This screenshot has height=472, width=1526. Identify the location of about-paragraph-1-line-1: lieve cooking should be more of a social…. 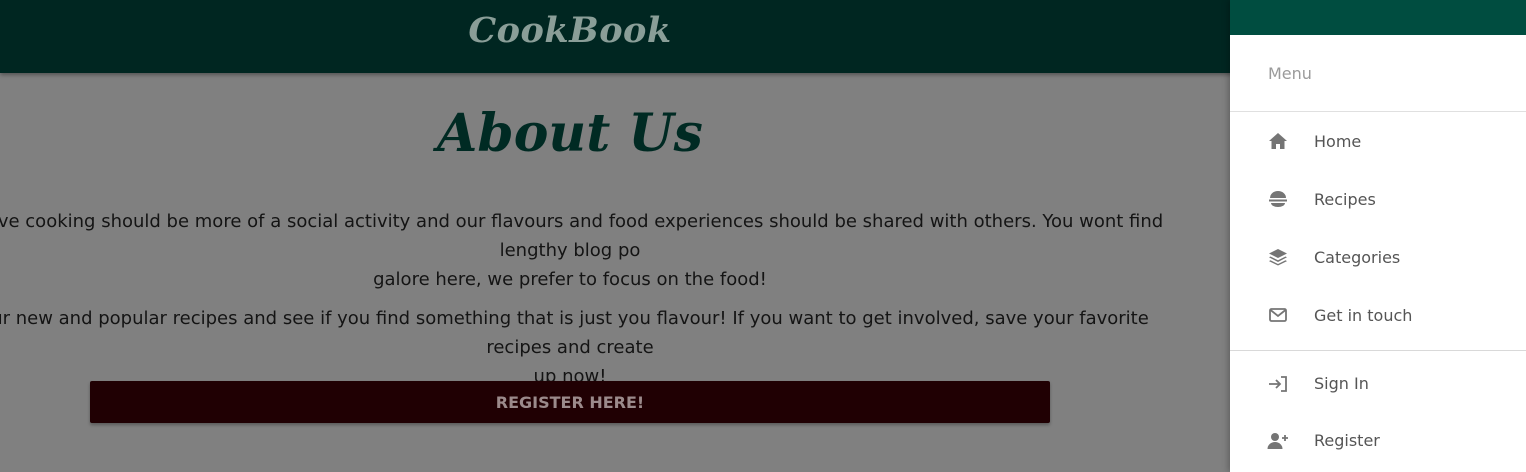
(582, 236).